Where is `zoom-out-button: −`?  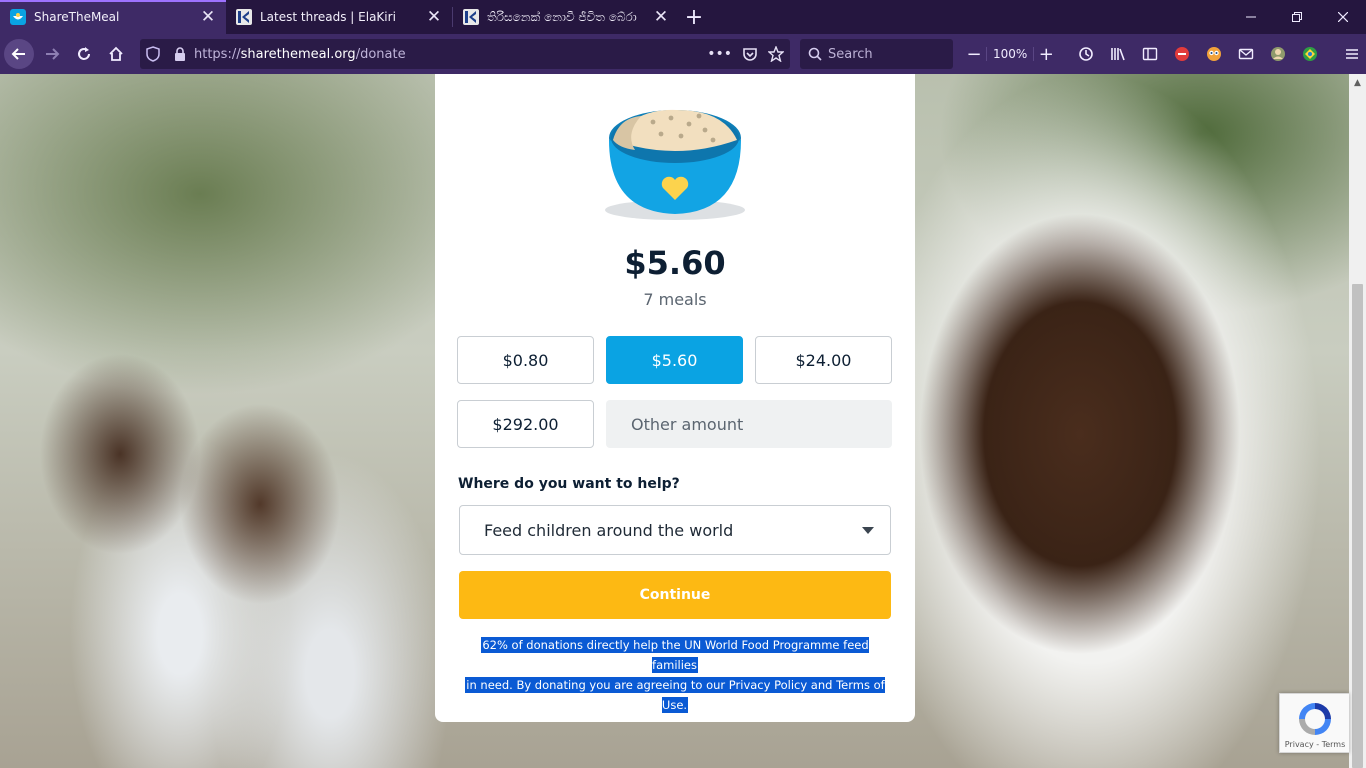
zoom-out-button: − is located at coordinates (974, 54).